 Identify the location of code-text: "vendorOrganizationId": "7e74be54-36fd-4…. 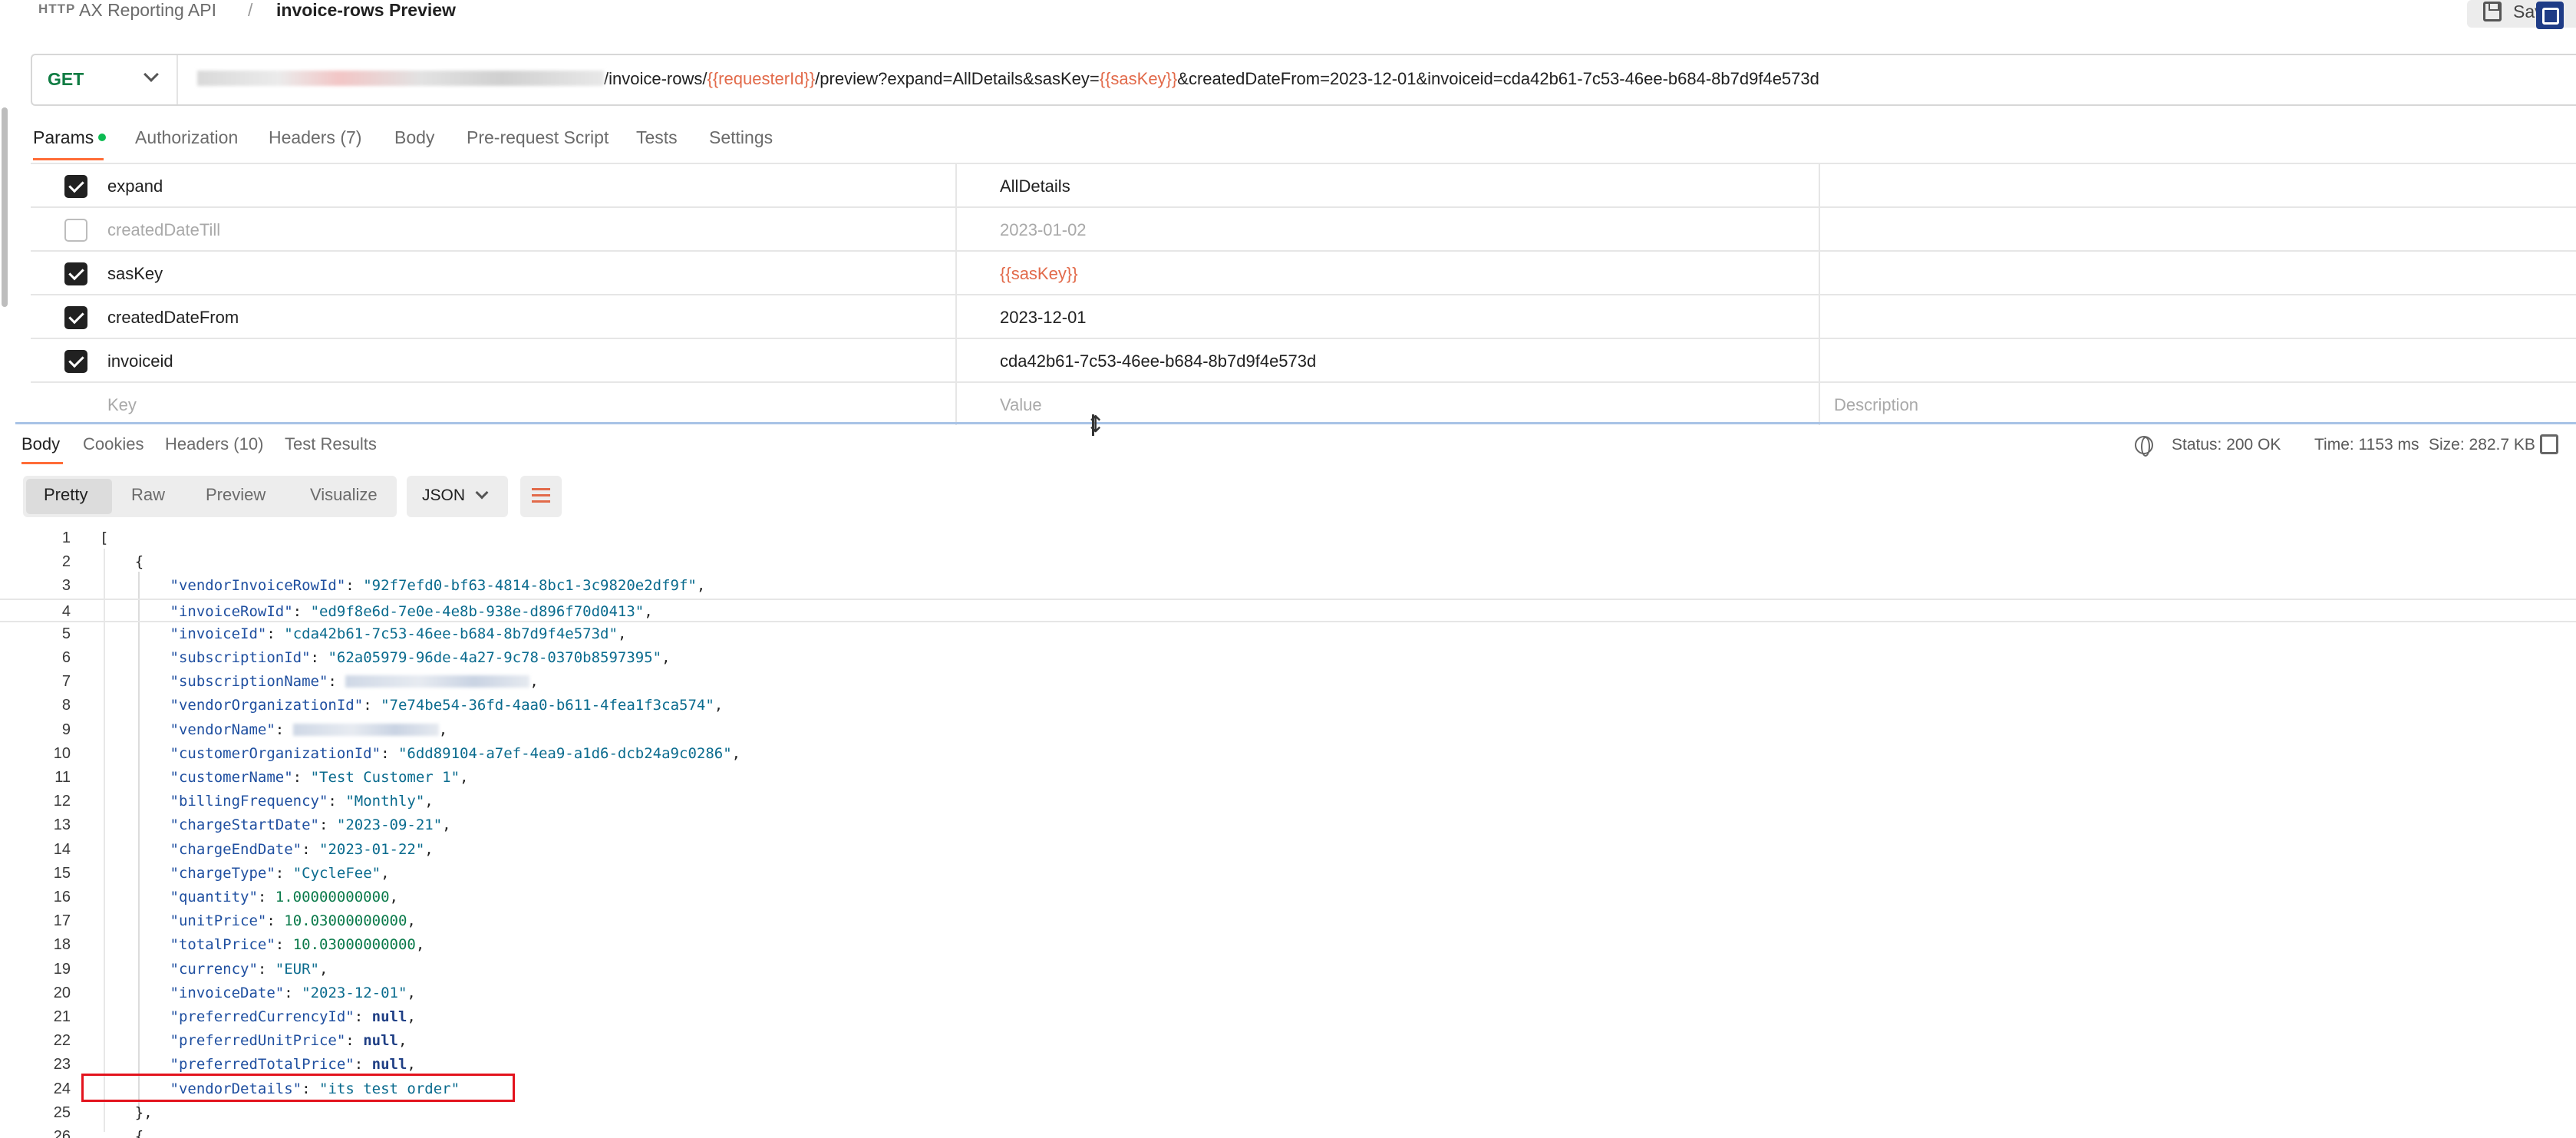
(447, 706).